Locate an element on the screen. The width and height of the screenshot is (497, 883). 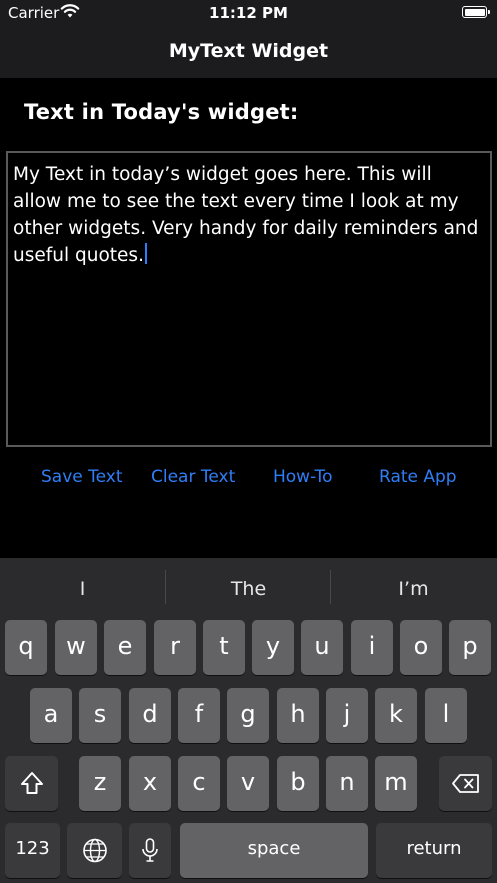
numbers-key: 123 is located at coordinates (32, 850).